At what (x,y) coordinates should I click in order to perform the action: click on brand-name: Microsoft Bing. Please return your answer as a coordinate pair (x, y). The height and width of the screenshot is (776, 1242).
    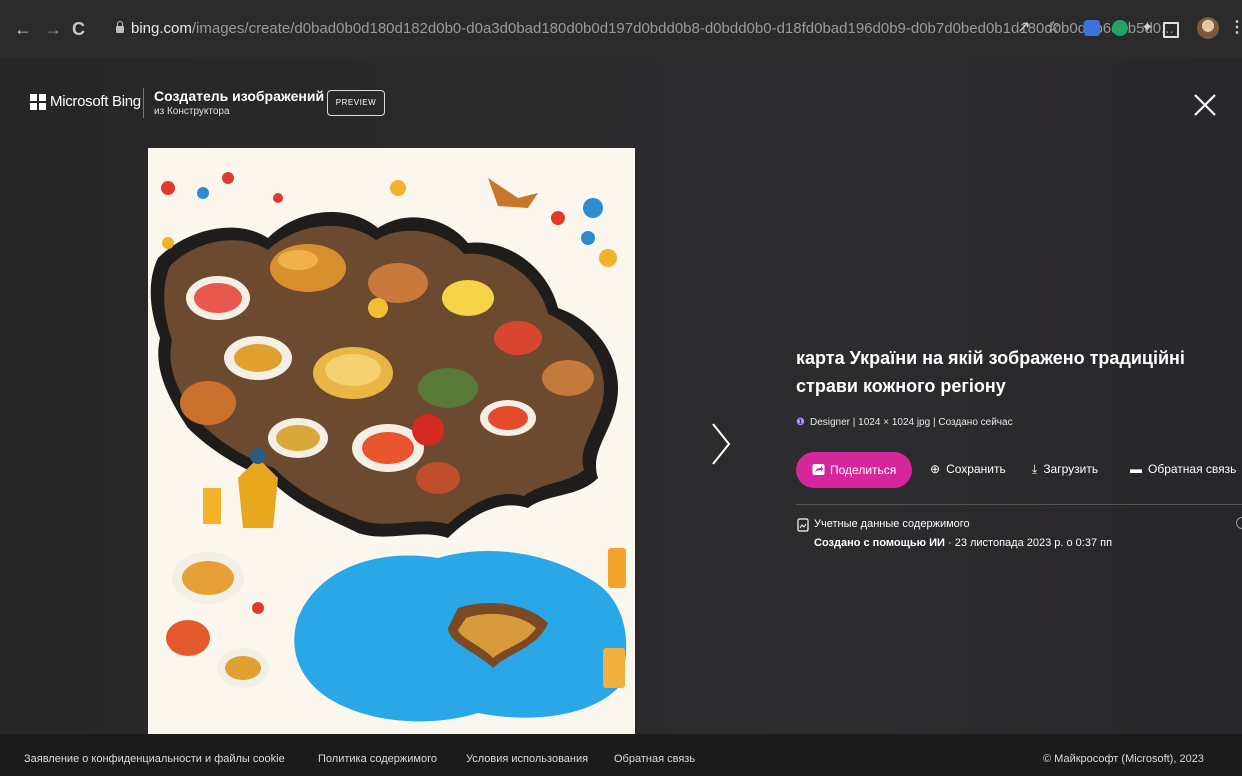
    Looking at the image, I should click on (95, 101).